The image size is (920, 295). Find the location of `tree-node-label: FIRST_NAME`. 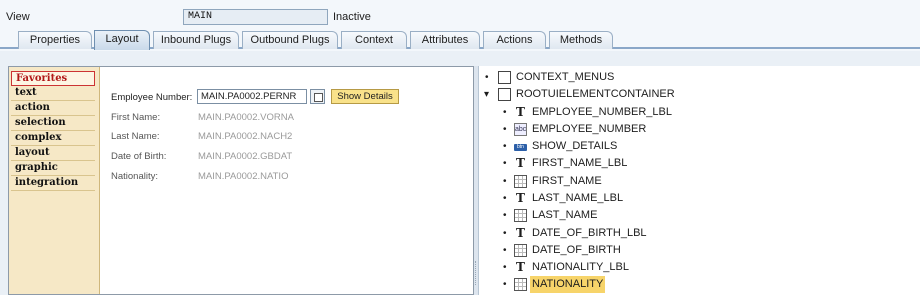

tree-node-label: FIRST_NAME is located at coordinates (567, 181).